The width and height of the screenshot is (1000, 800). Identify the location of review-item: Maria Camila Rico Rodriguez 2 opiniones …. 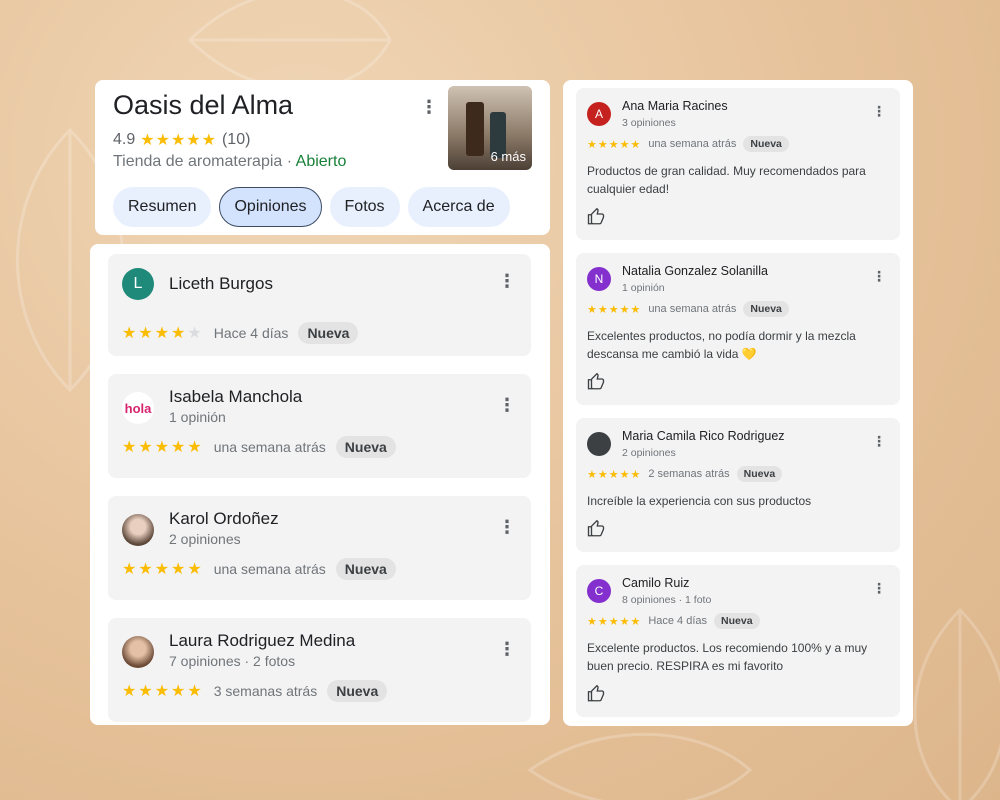
(738, 485).